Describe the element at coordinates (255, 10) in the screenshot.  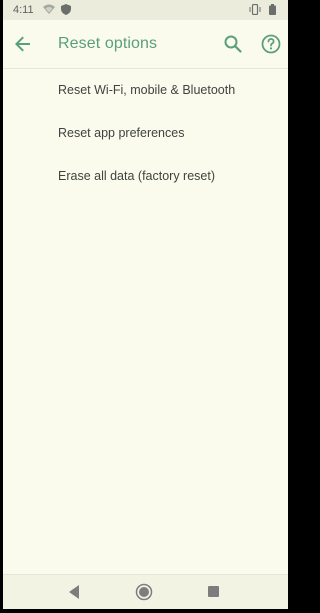
I see `vibrate-icon` at that location.